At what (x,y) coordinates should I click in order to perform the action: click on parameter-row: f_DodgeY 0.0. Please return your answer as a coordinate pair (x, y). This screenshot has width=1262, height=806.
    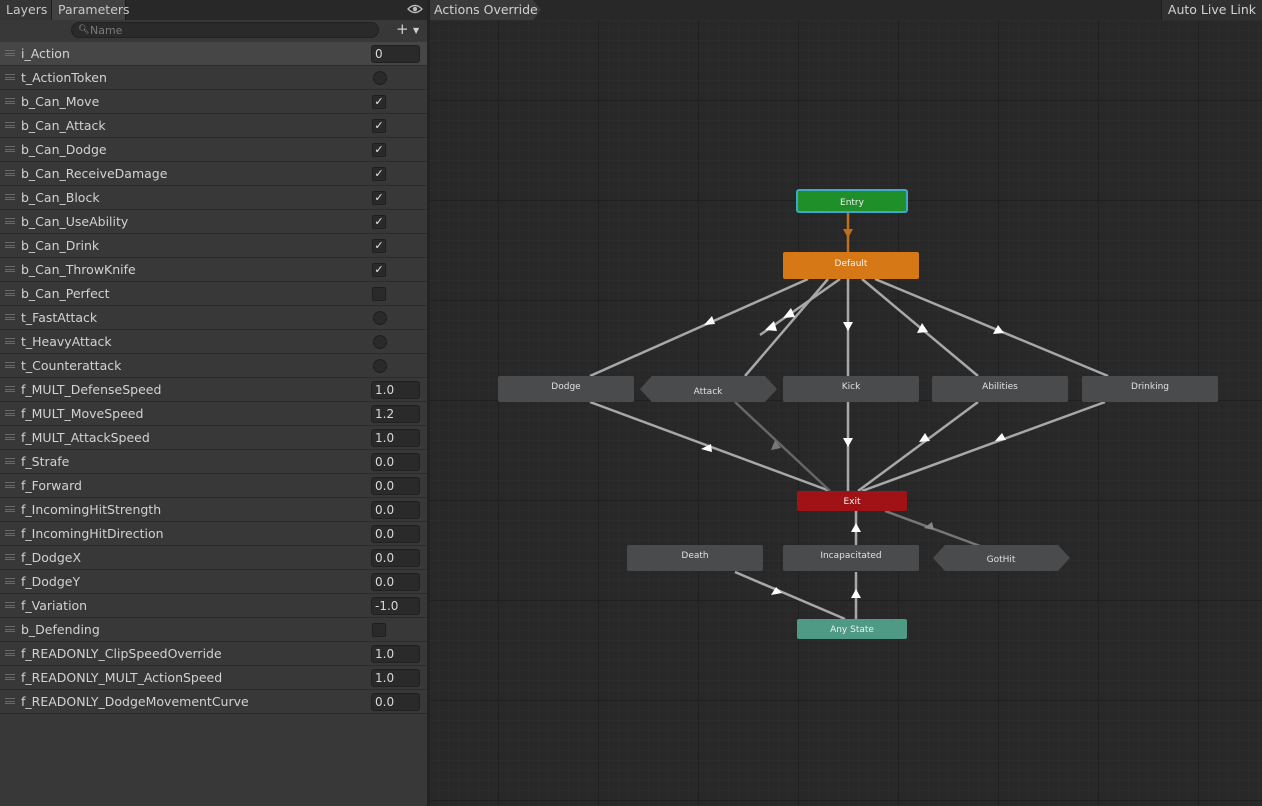
    Looking at the image, I should click on (213, 582).